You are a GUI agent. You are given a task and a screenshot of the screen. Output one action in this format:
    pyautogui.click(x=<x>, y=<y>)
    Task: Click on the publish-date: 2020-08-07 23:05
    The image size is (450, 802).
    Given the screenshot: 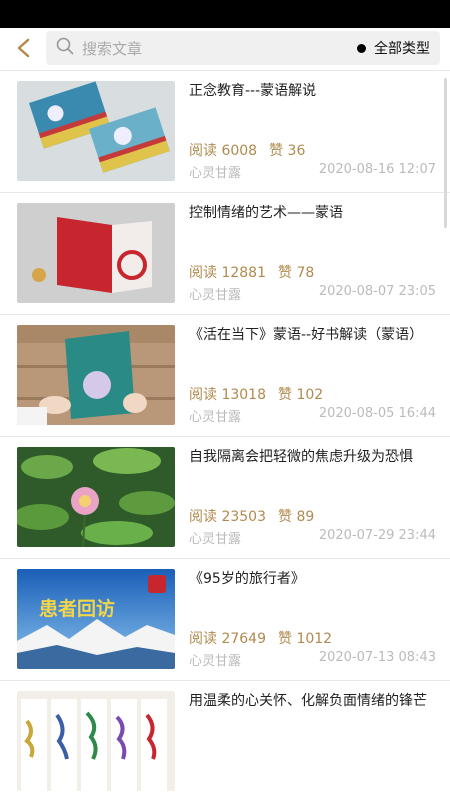 What is the action you would take?
    pyautogui.click(x=377, y=291)
    